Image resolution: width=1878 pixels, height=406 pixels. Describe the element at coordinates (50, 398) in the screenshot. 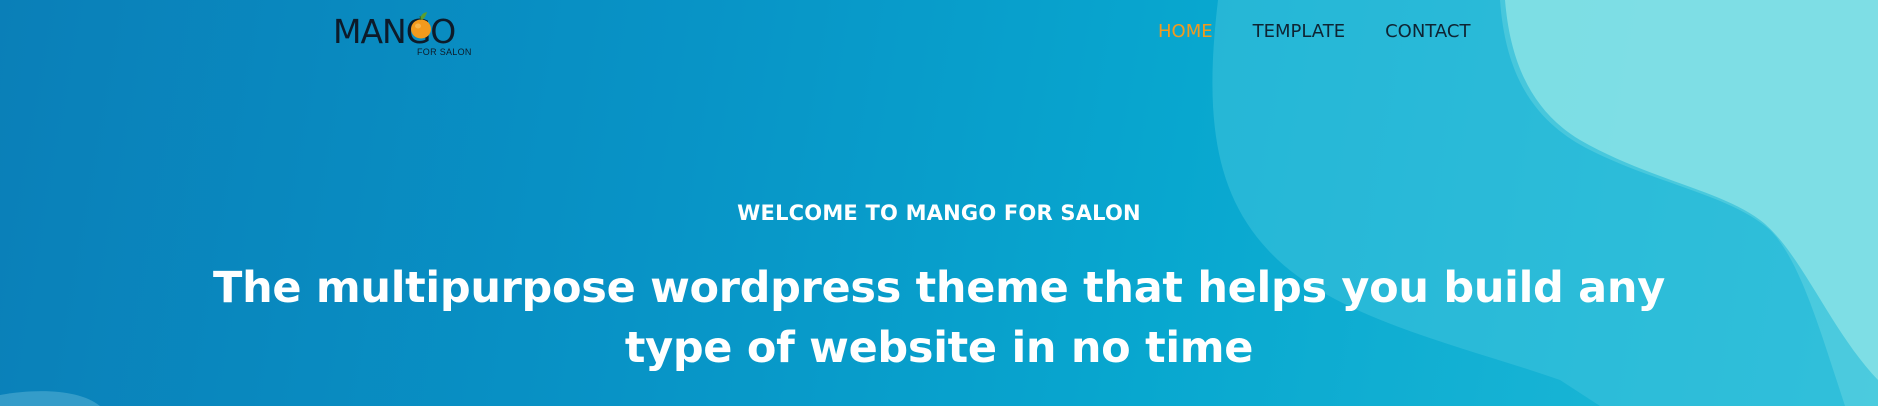

I see `wave-shape-corner` at that location.